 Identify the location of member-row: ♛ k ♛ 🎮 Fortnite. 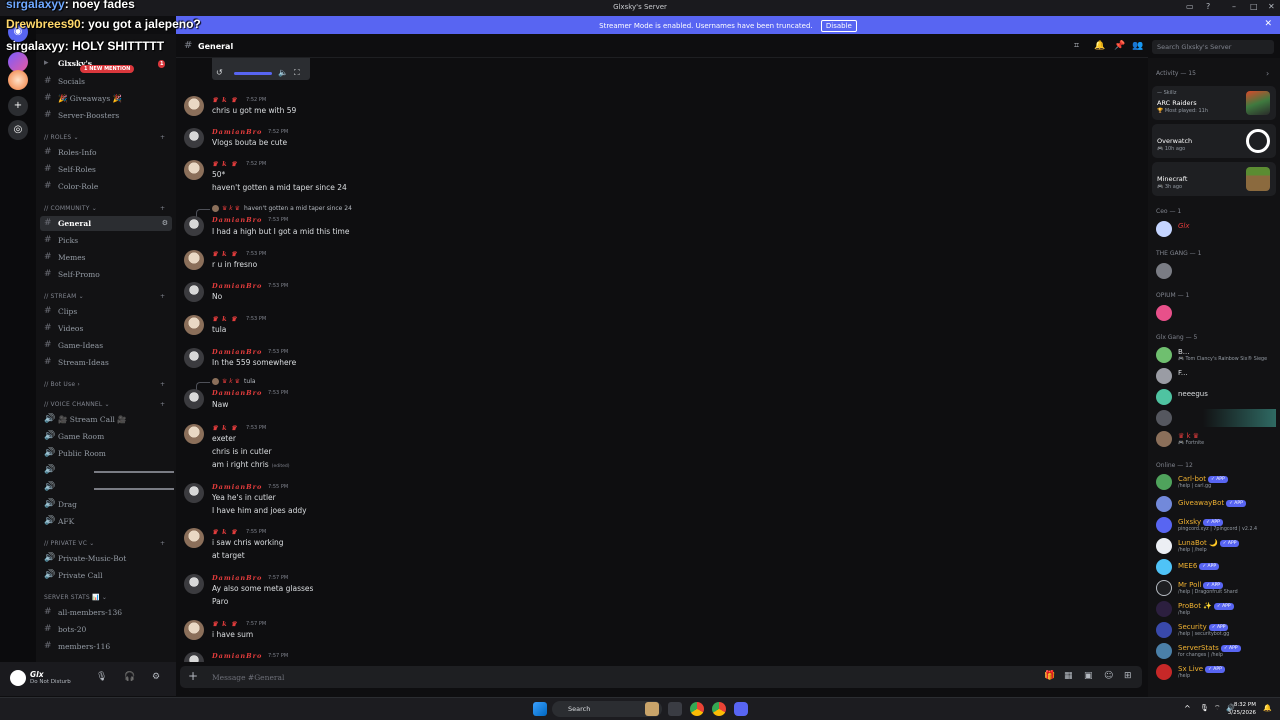
(1215, 439).